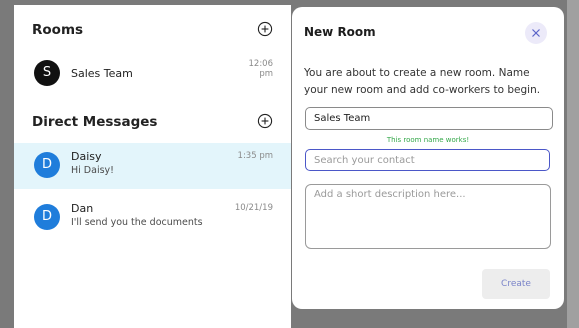 This screenshot has height=328, width=579. I want to click on contact-name: Daisy, so click(86, 156).